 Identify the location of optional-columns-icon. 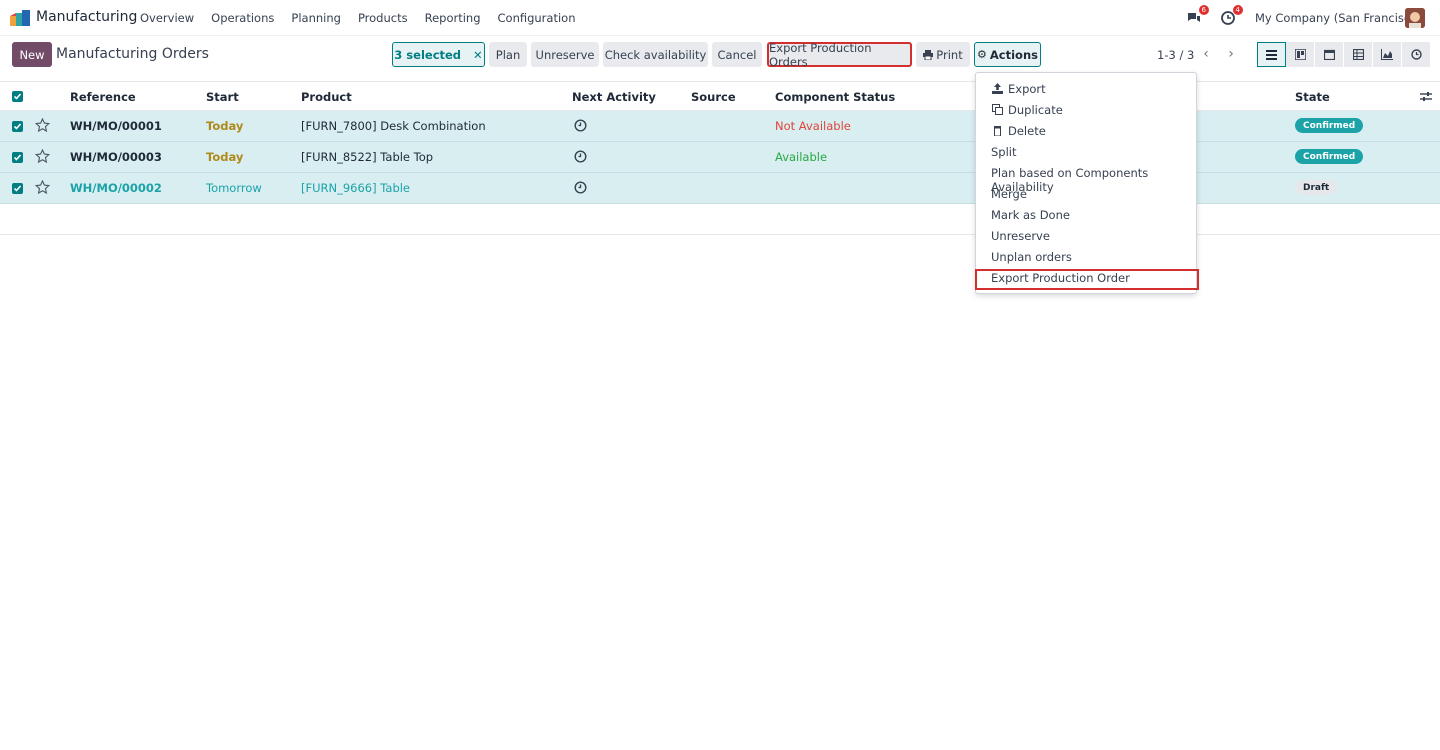
(1426, 96).